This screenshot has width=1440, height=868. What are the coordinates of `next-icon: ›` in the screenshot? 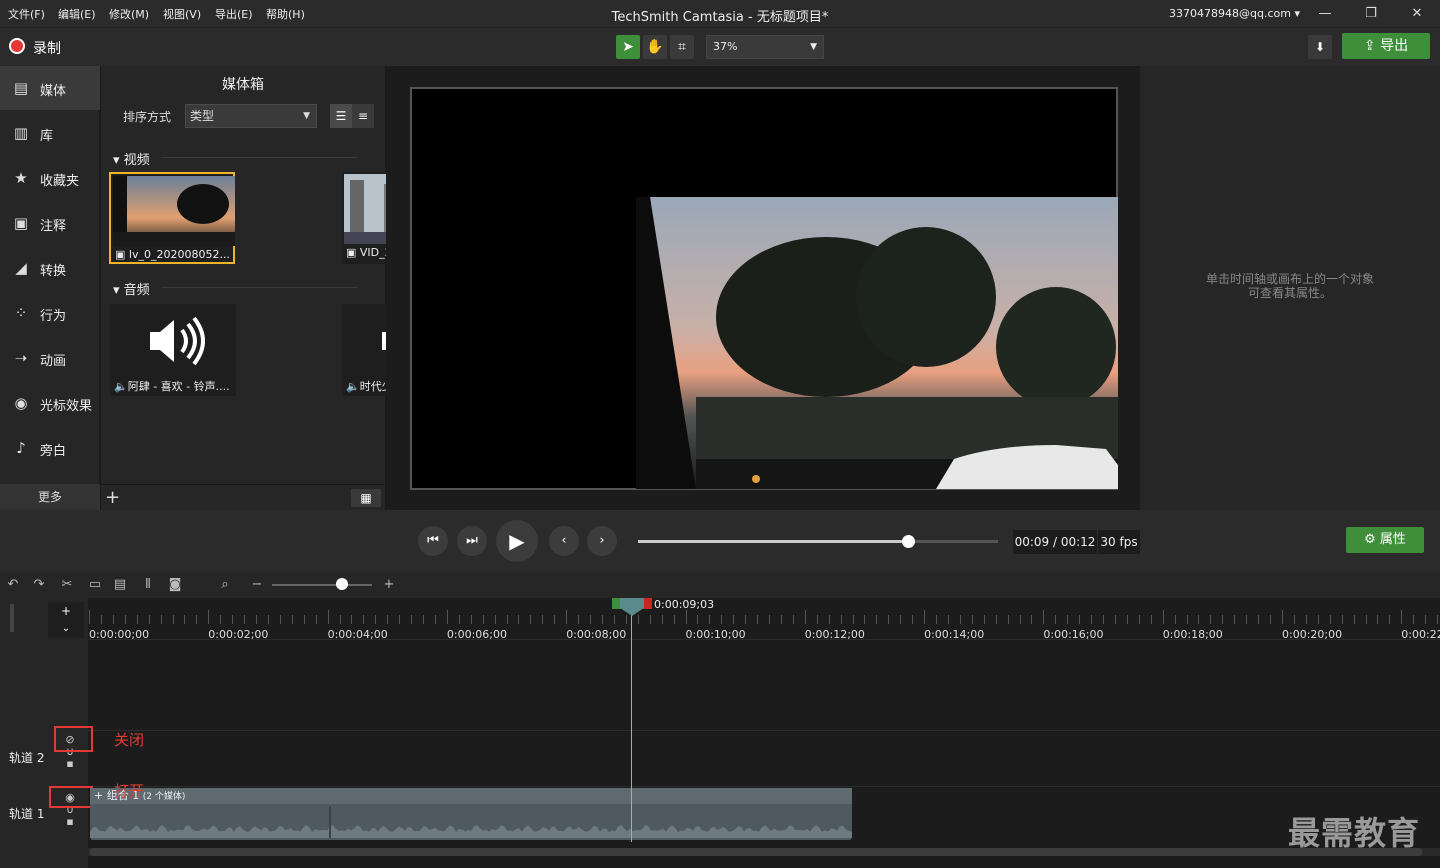 It's located at (602, 541).